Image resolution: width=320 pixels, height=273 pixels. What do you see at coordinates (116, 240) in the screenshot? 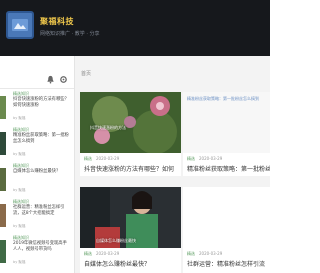
I see `thumbnail-caption: 自媒体怎么赚粉丝最快` at bounding box center [116, 240].